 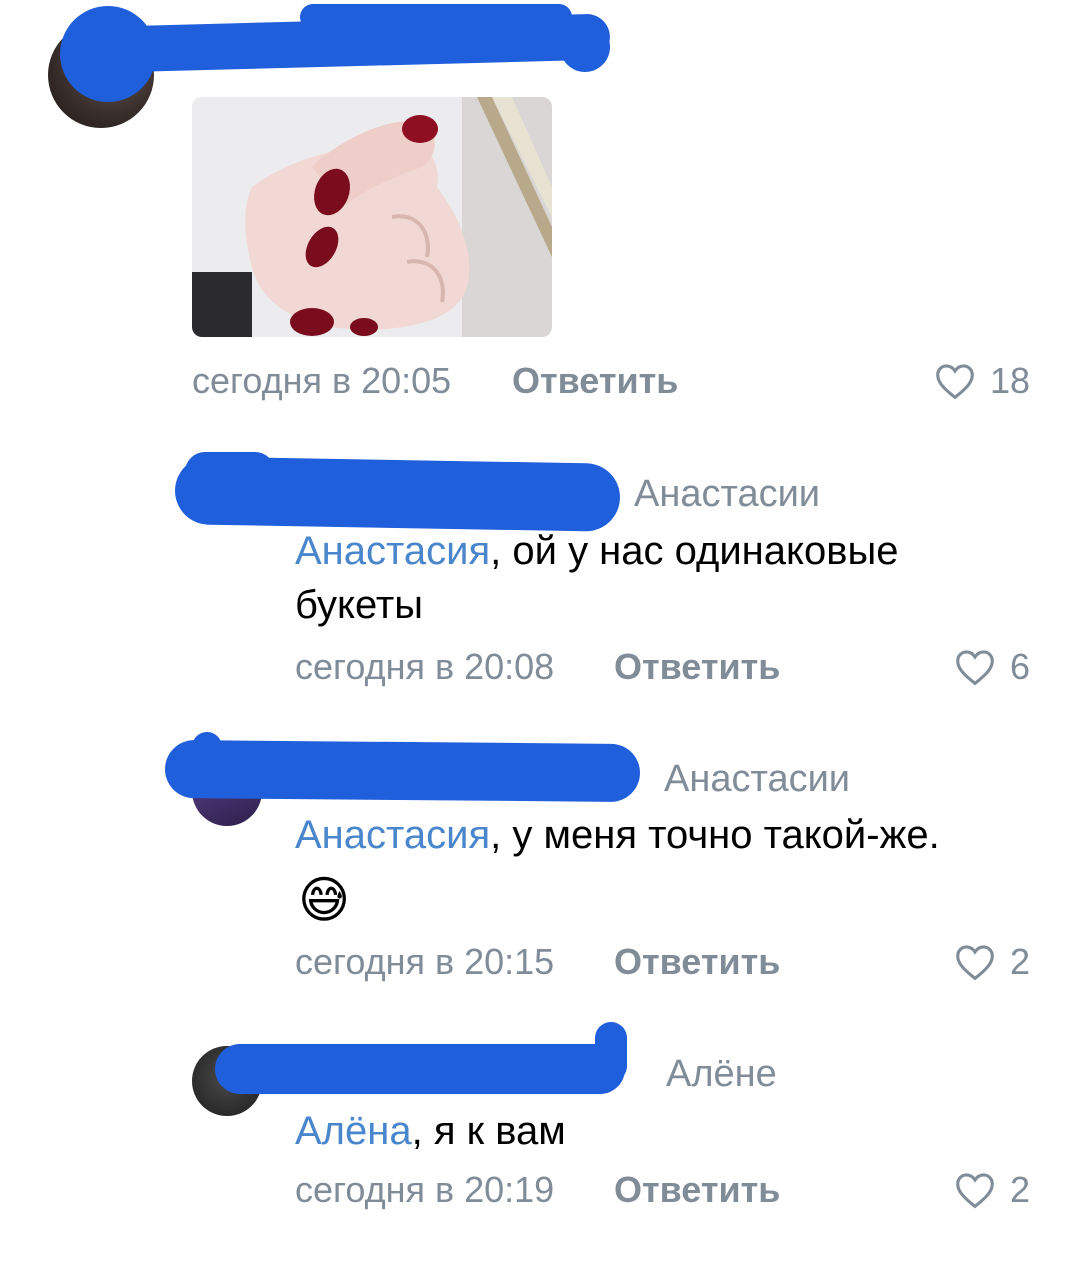 What do you see at coordinates (660, 1131) in the screenshot?
I see `comment-text: Алёна, я к вам` at bounding box center [660, 1131].